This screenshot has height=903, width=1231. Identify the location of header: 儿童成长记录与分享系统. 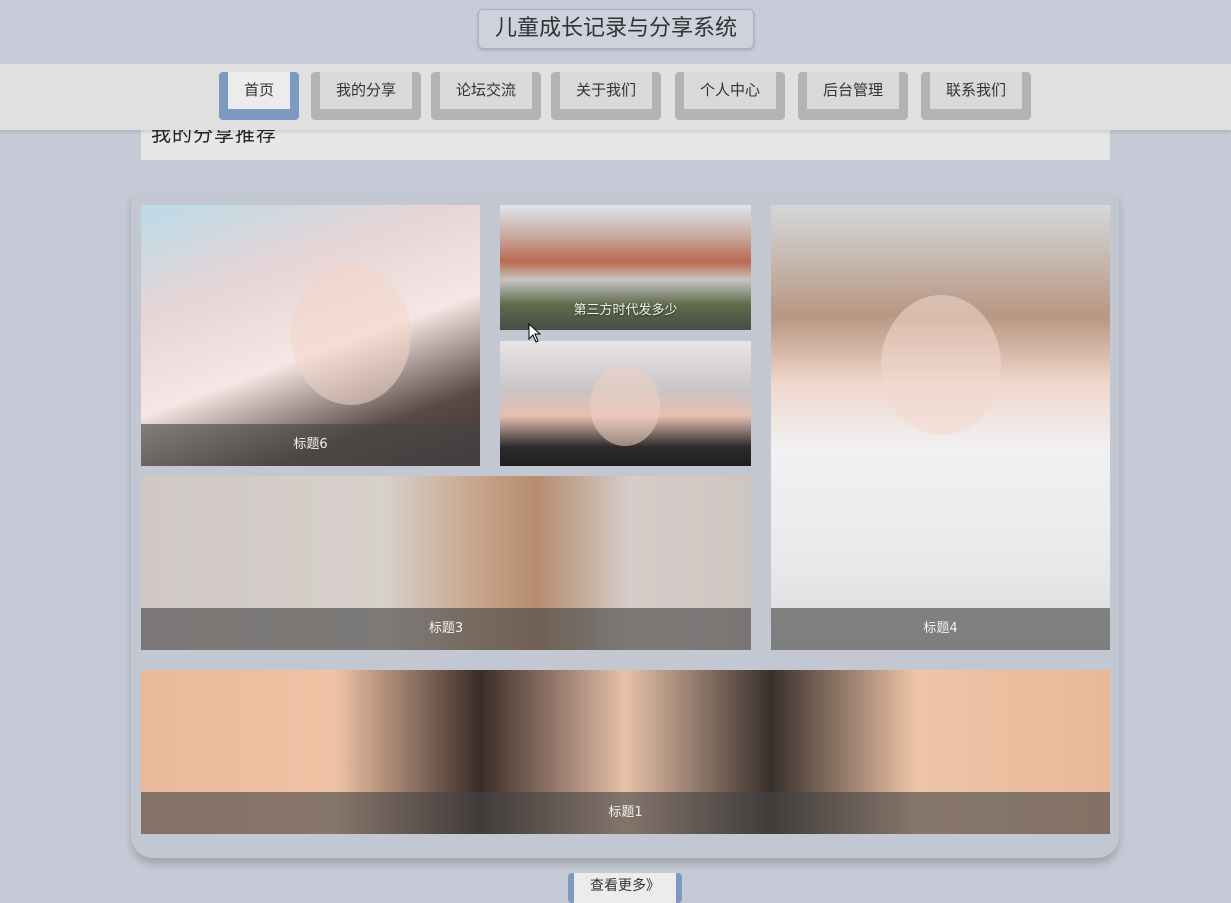
(615, 32).